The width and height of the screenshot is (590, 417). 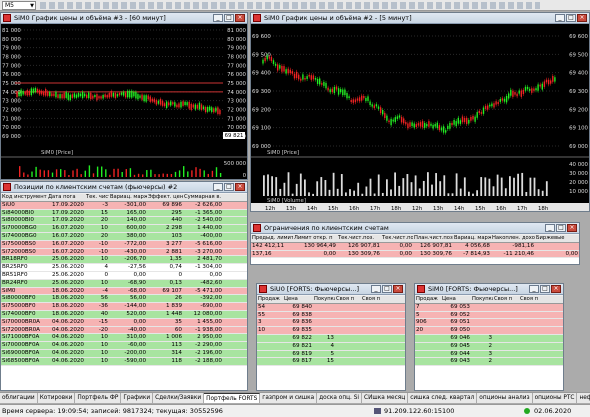 I want to click on workspace-tab: Сделки/Заявки, so click(x=179, y=398).